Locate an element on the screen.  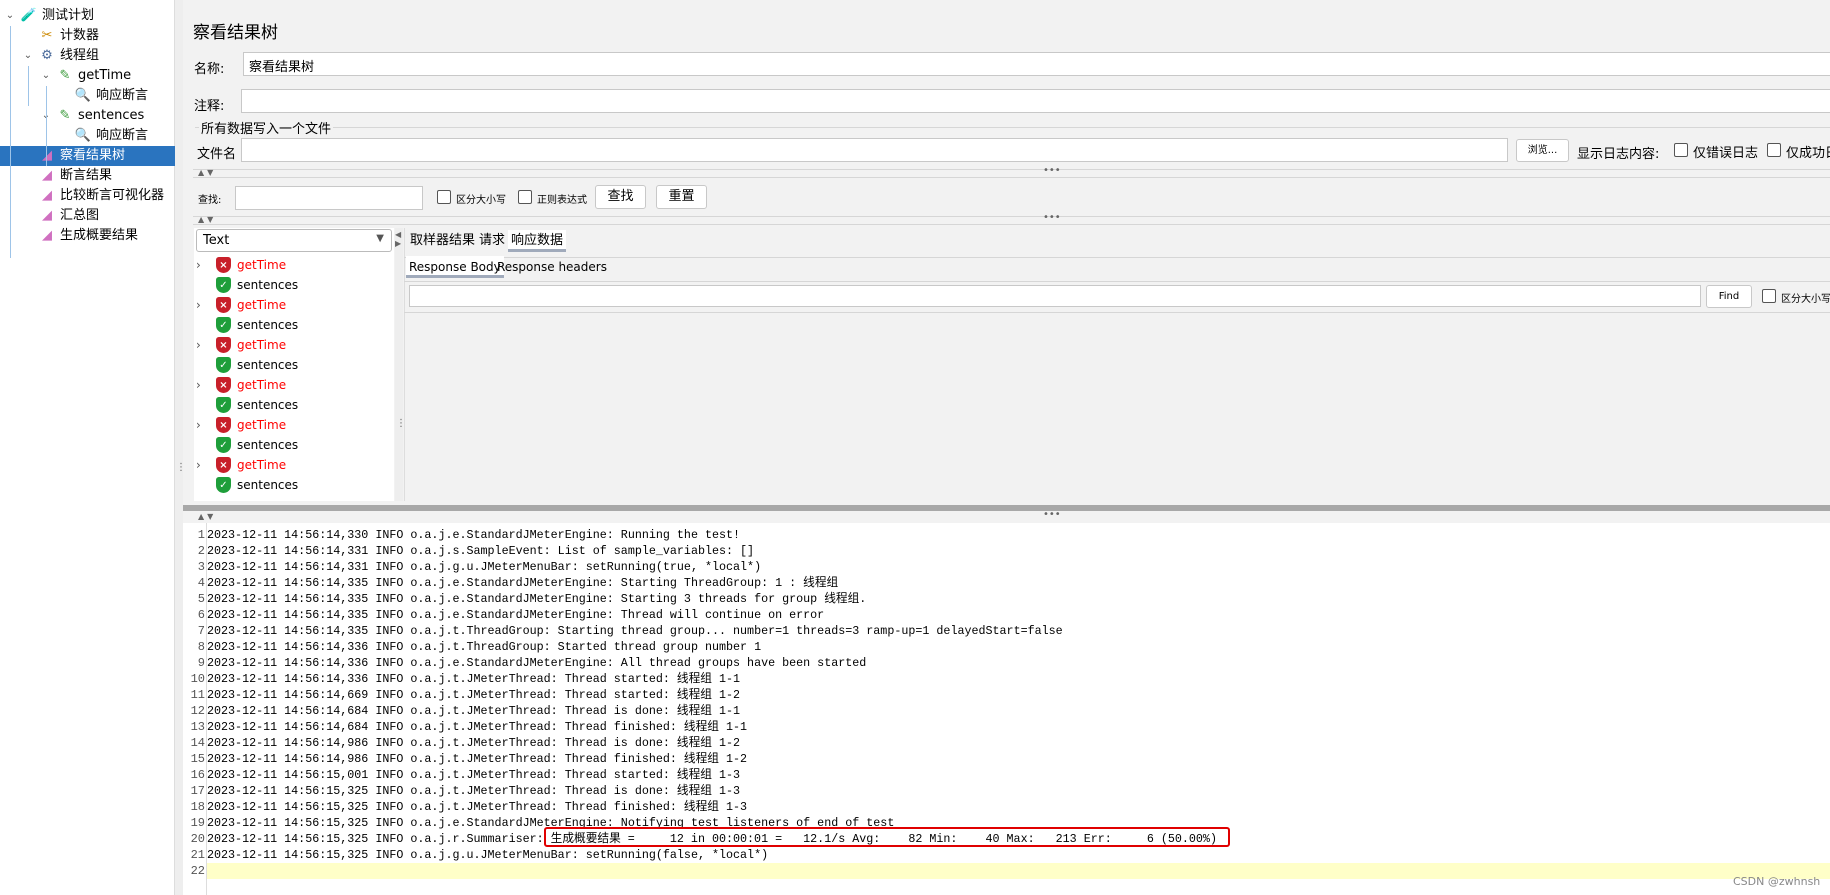
name-input: 察看结果树 is located at coordinates (1036, 64).